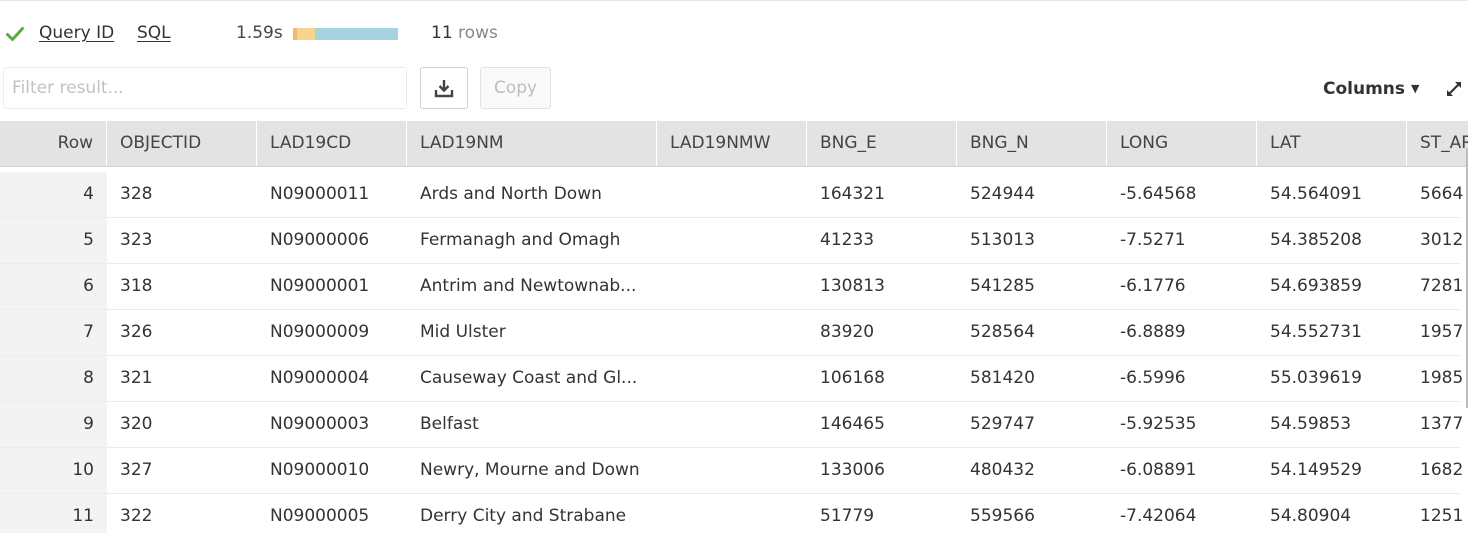  Describe the element at coordinates (1316, 378) in the screenshot. I see `cell-lat: 55.039619` at that location.